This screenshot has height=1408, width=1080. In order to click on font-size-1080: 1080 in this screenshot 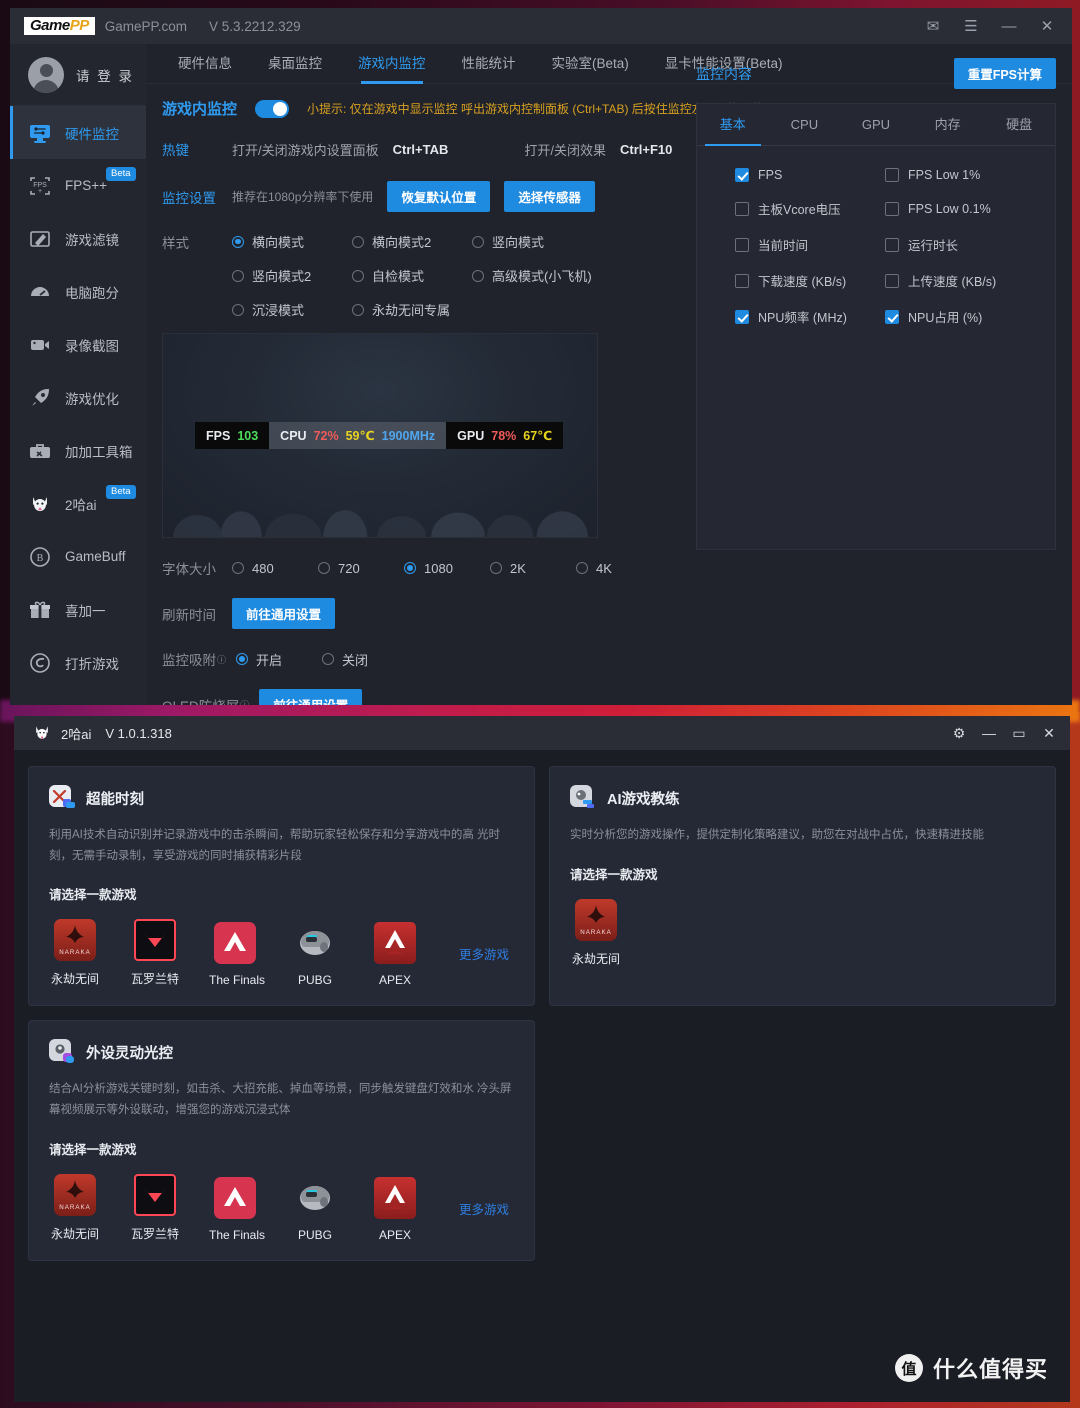, I will do `click(447, 568)`.